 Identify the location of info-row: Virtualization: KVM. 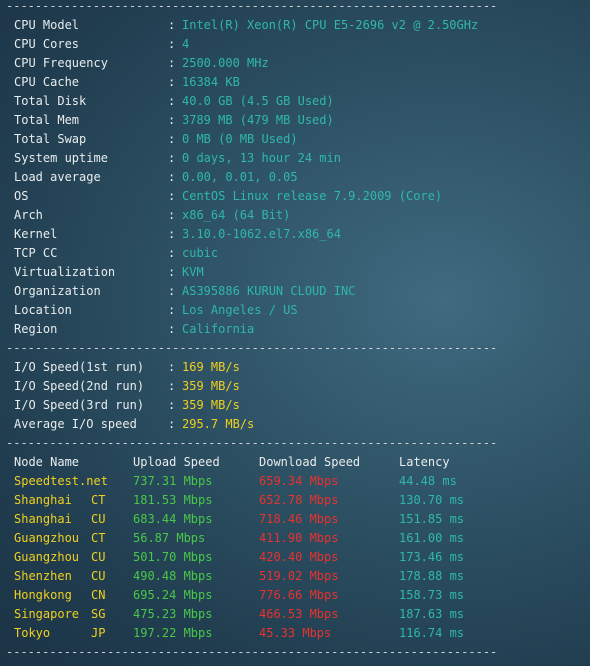
(295, 272).